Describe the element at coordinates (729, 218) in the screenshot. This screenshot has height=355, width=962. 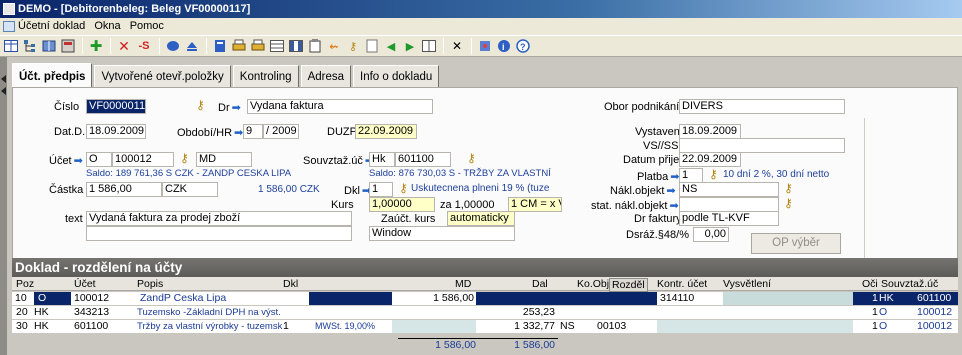
I see `drfaktury-field: podle TL-KVF` at that location.